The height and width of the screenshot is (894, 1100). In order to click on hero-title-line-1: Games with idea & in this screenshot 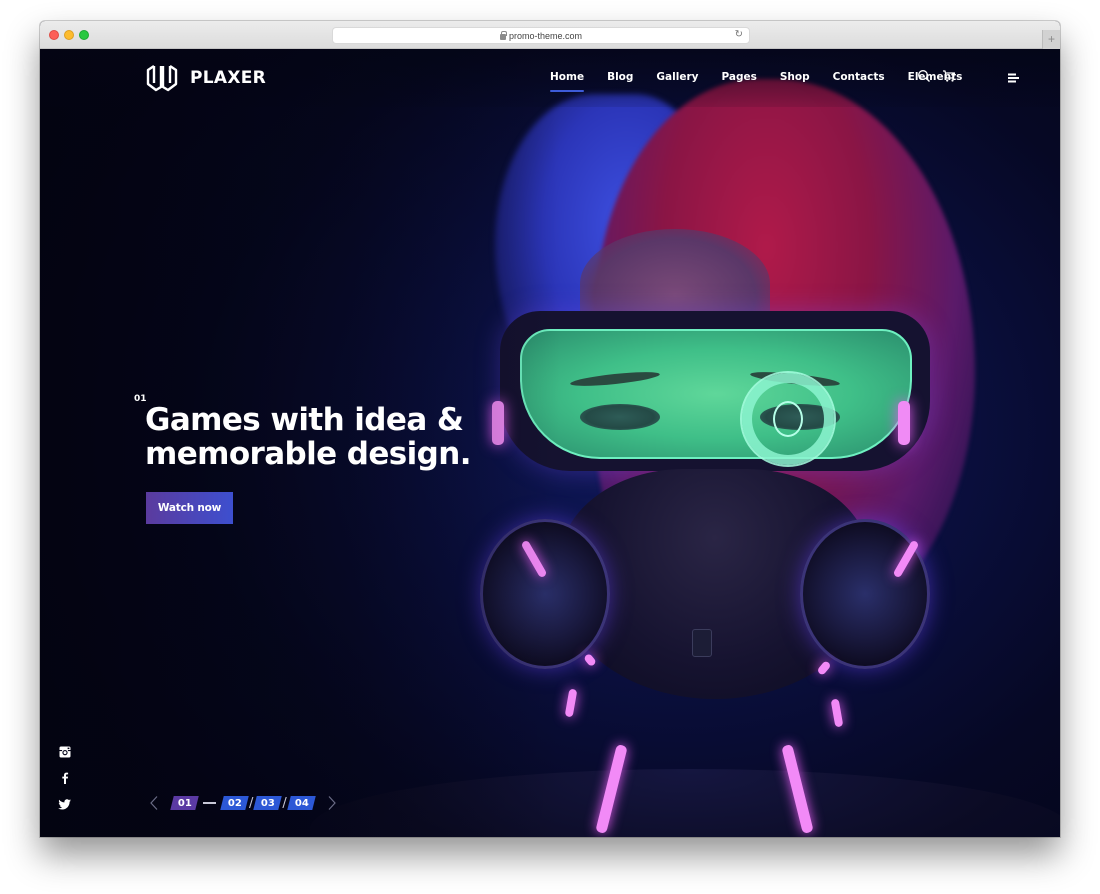, I will do `click(304, 420)`.